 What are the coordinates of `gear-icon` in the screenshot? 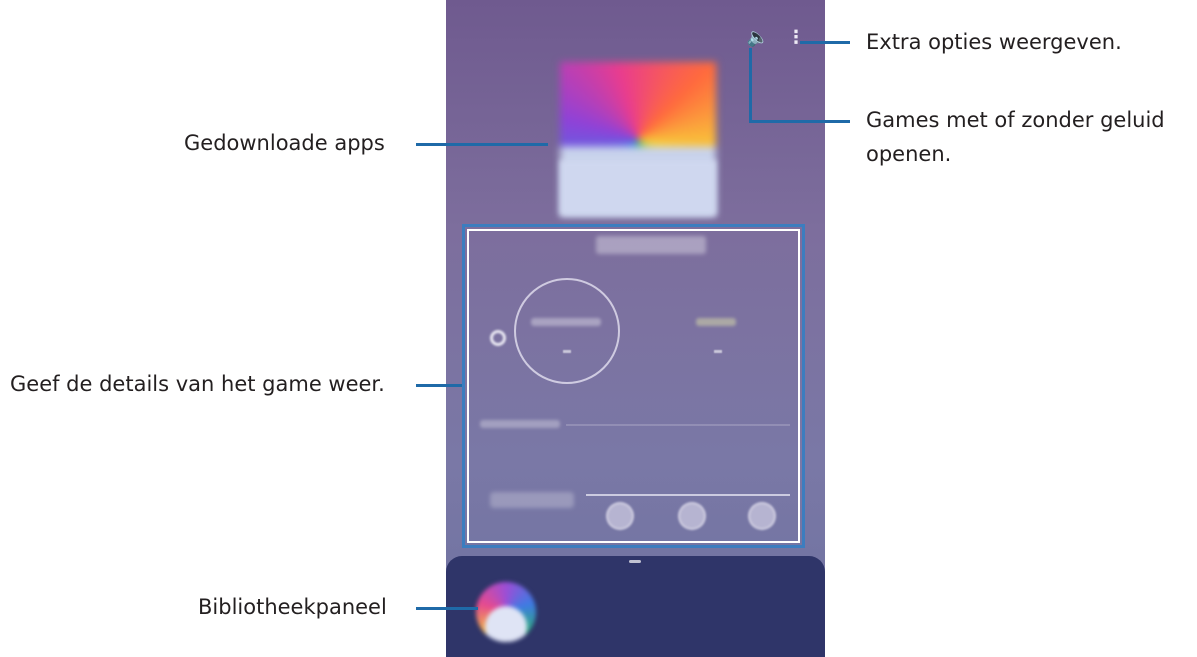 It's located at (498, 338).